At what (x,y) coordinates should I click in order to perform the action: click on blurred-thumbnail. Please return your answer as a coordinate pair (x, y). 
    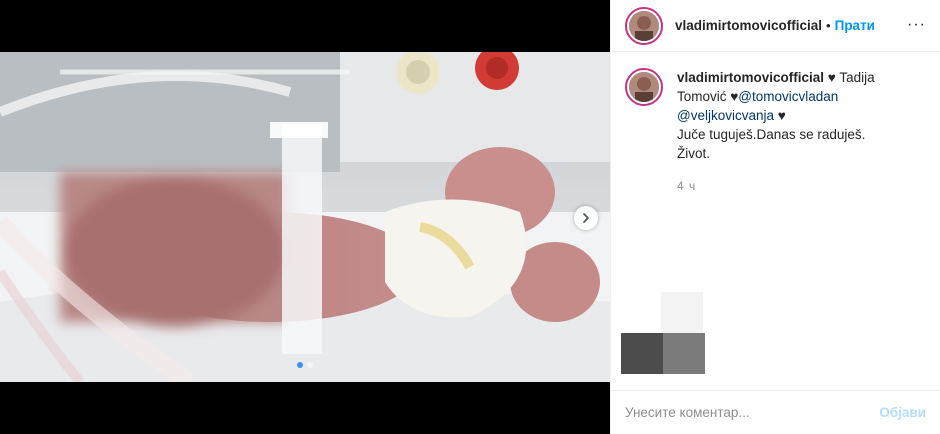
    Looking at the image, I should click on (667, 333).